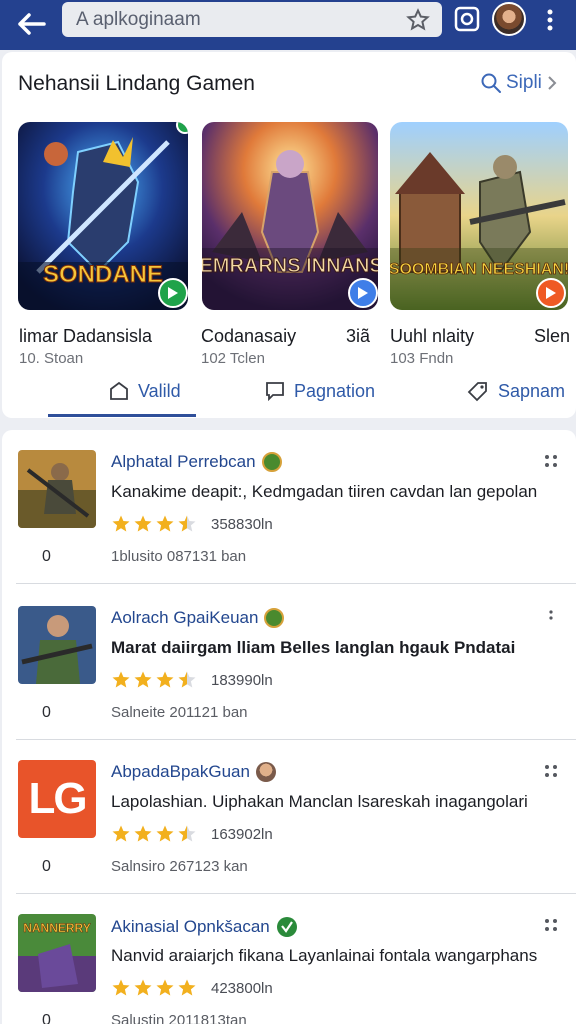 The height and width of the screenshot is (1024, 576). I want to click on developer-badge-icon, so click(274, 618).